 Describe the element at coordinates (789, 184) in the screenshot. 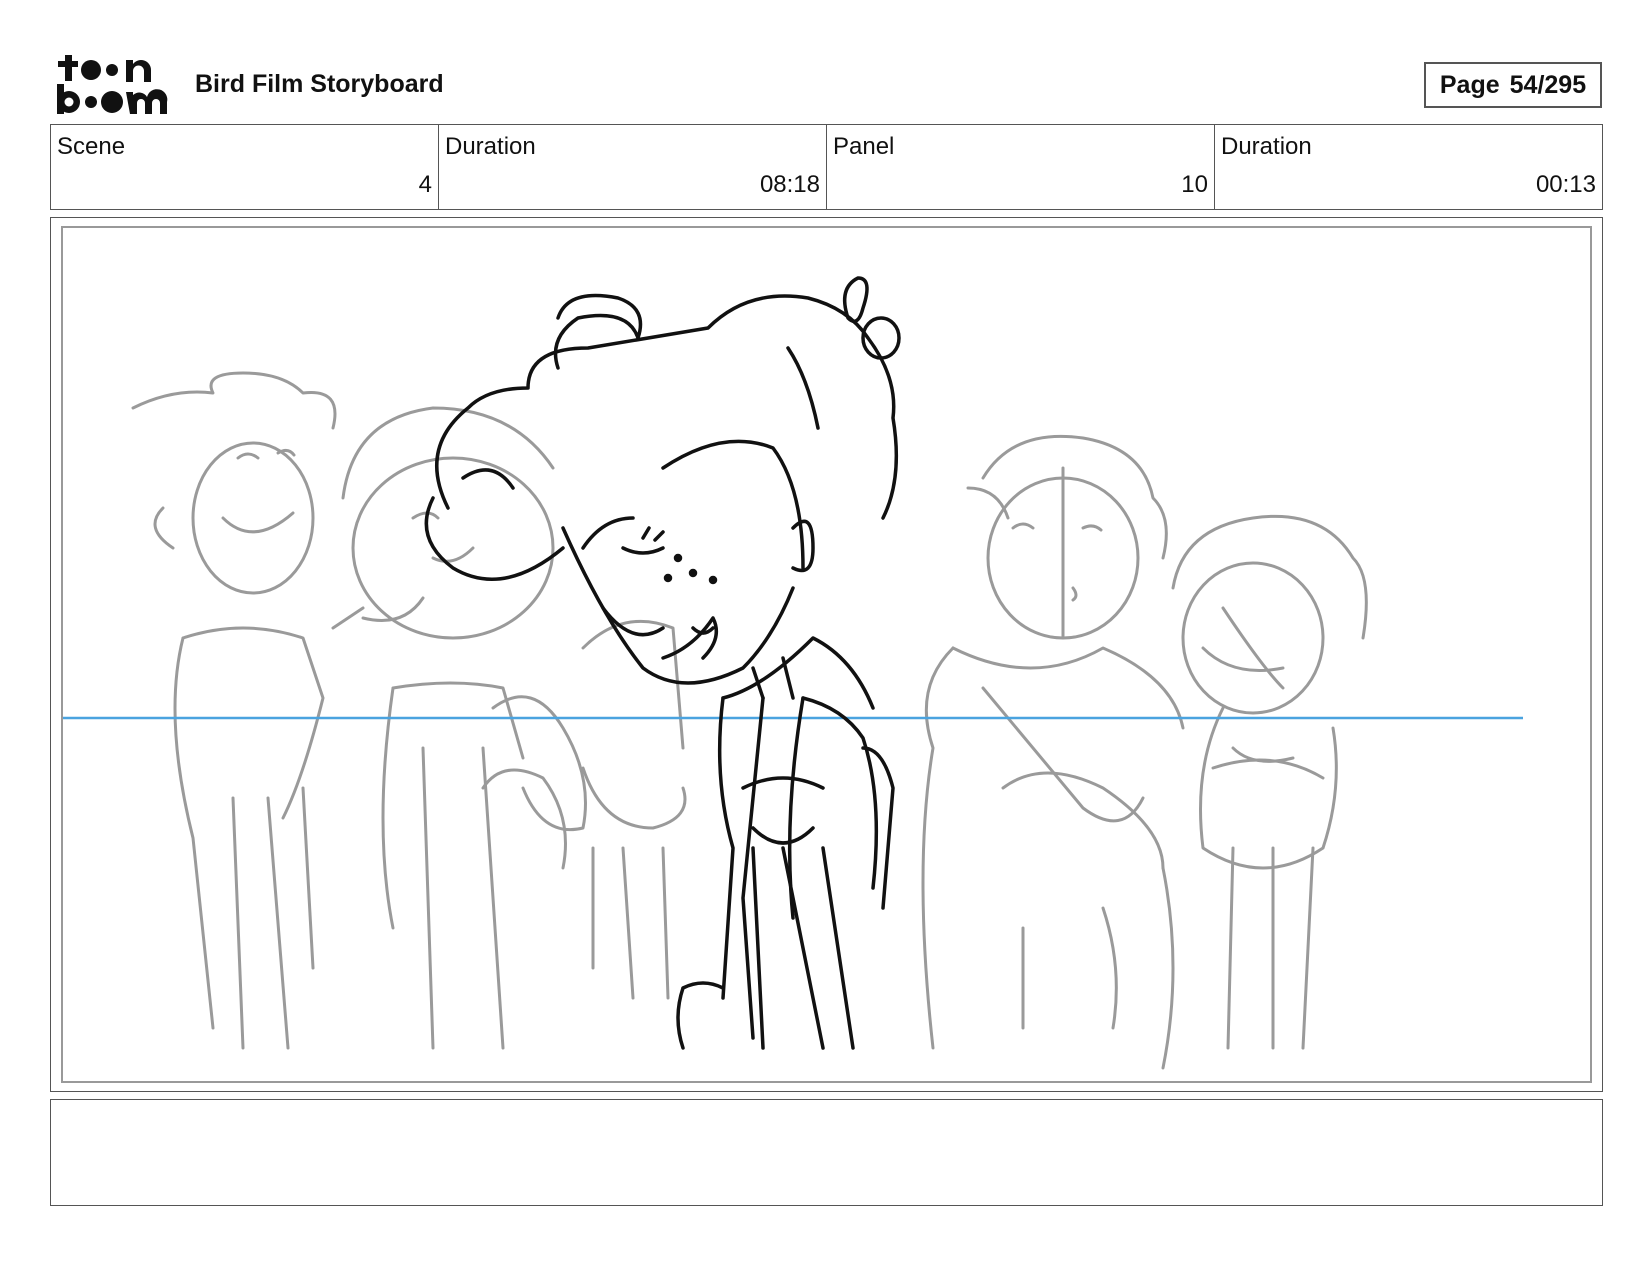

I see `scene-duration-value: 08:18` at that location.